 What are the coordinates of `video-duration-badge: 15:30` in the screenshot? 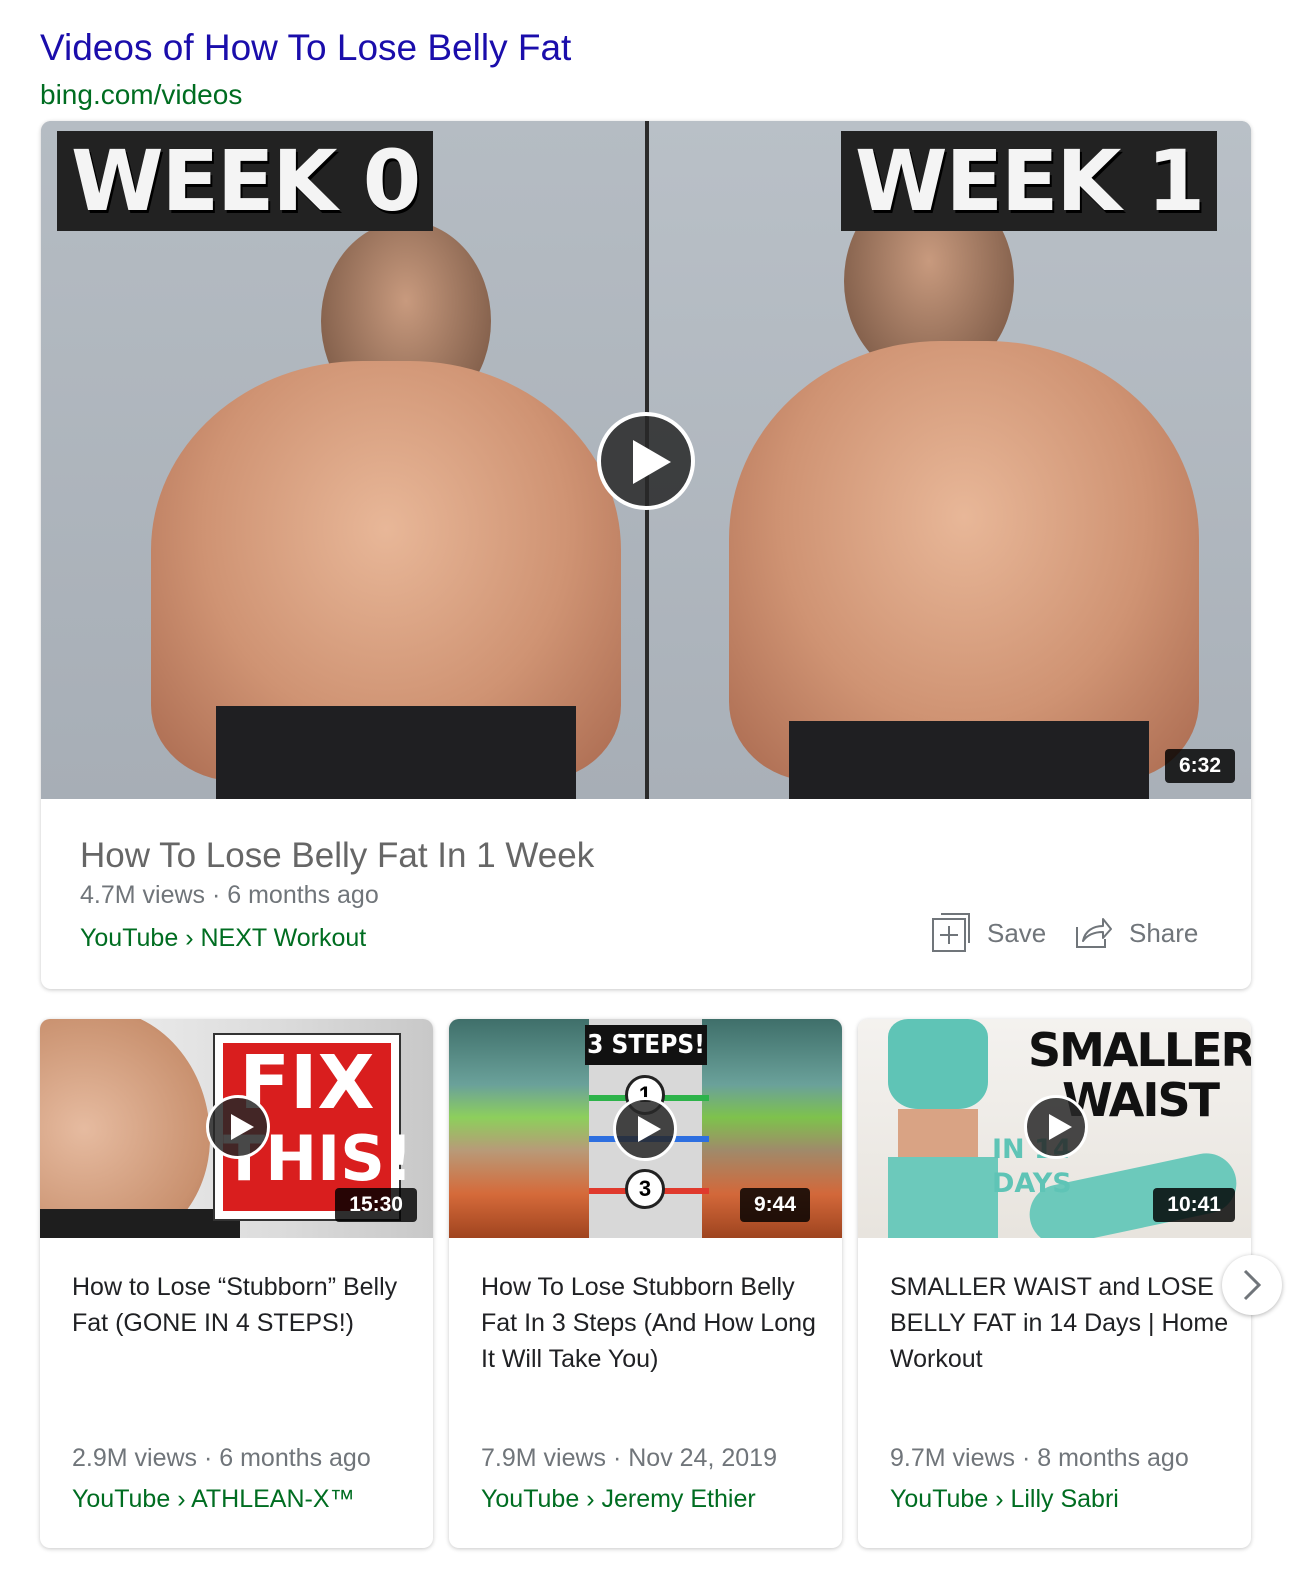 It's located at (376, 1205).